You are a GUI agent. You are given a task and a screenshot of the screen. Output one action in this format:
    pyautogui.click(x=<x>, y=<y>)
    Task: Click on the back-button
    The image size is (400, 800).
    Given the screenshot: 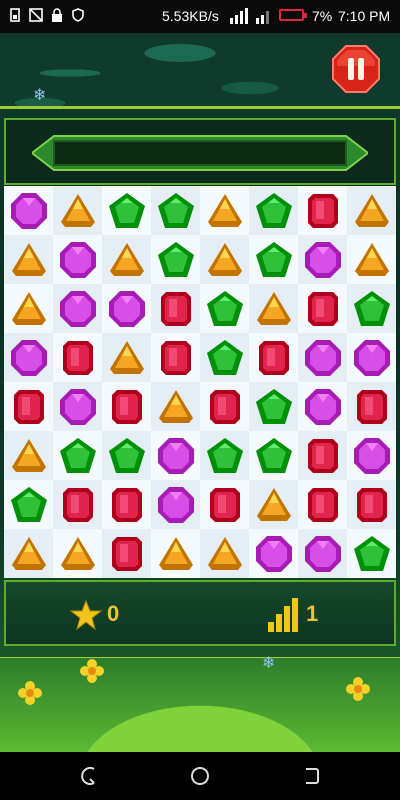 What is the action you would take?
    pyautogui.click(x=89, y=776)
    